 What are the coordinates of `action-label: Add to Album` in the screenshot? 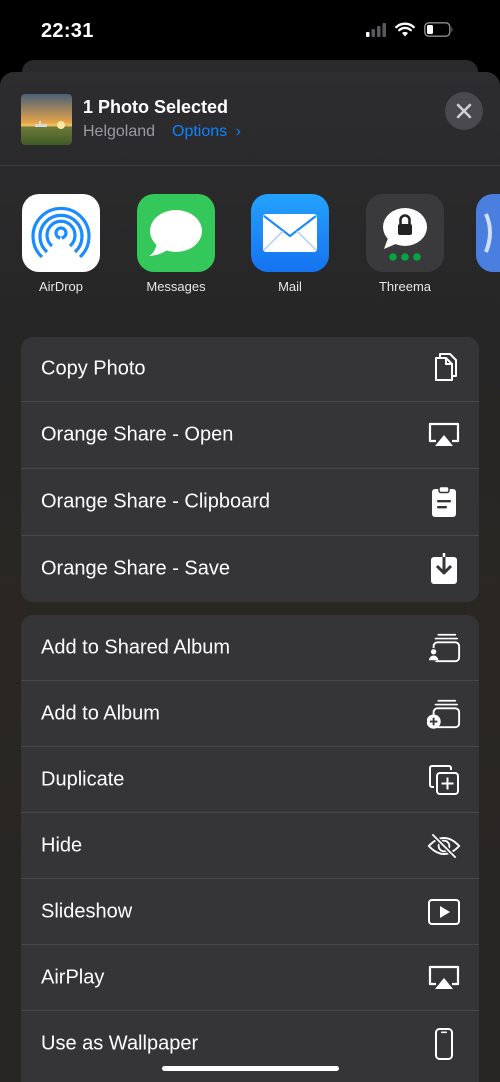 It's located at (100, 713).